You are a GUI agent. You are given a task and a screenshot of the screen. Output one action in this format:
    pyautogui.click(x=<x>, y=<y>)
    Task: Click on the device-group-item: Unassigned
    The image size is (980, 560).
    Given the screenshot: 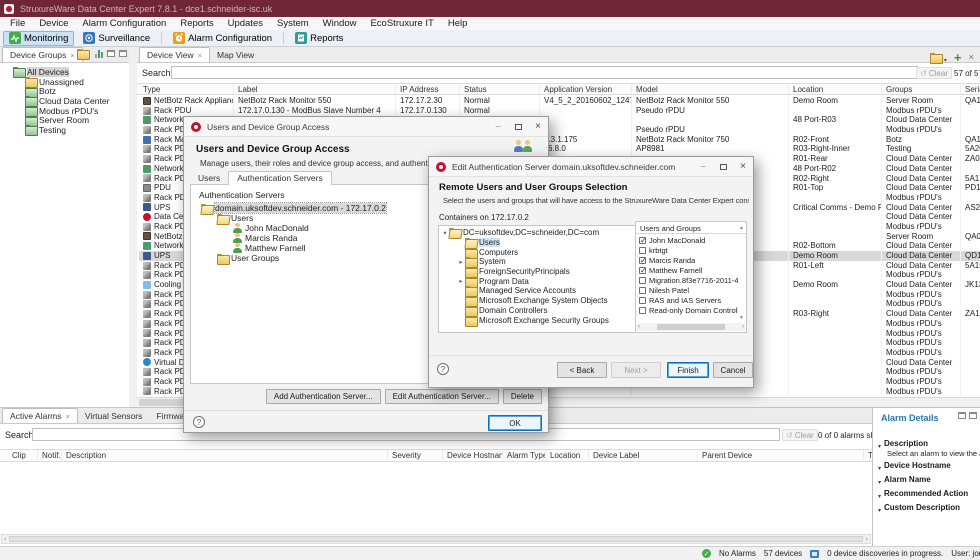 What is the action you would take?
    pyautogui.click(x=64, y=83)
    